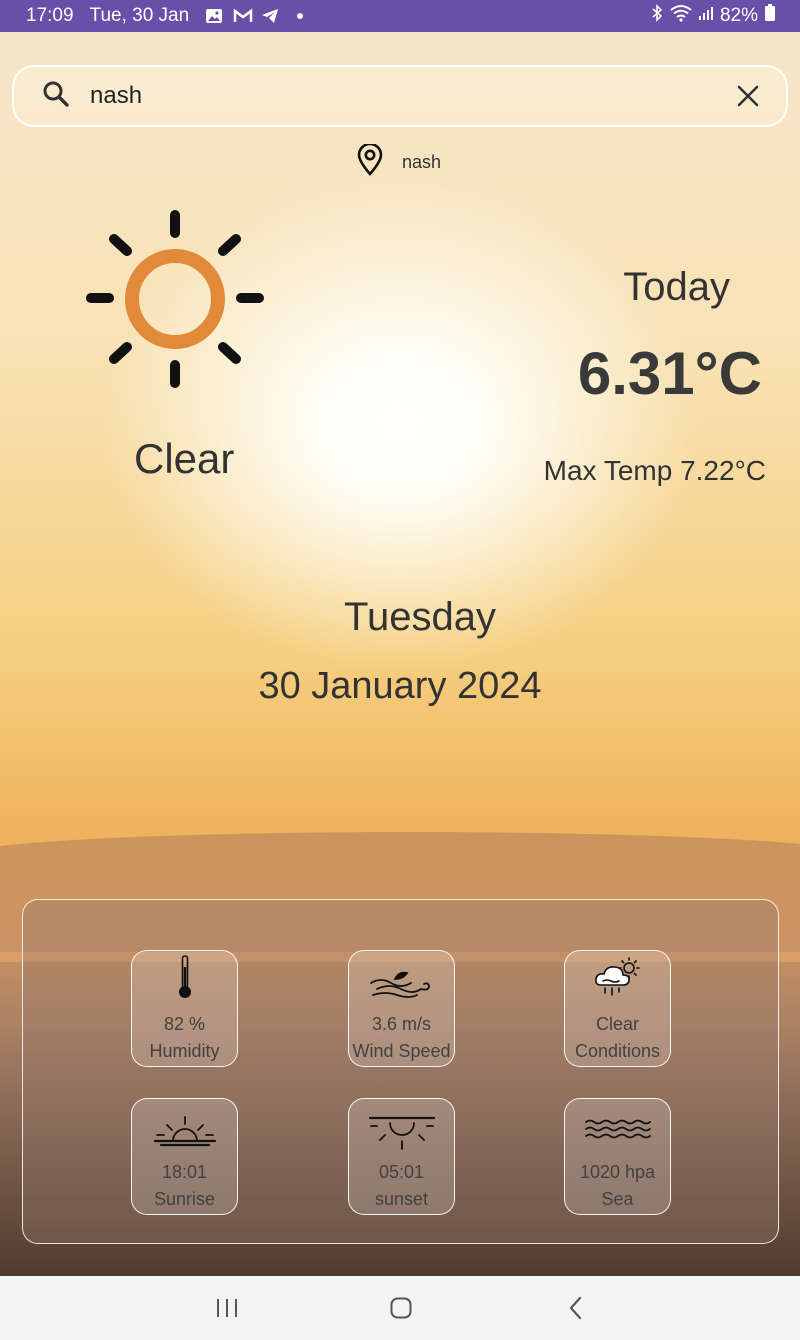  What do you see at coordinates (576, 1308) in the screenshot?
I see `back-icon` at bounding box center [576, 1308].